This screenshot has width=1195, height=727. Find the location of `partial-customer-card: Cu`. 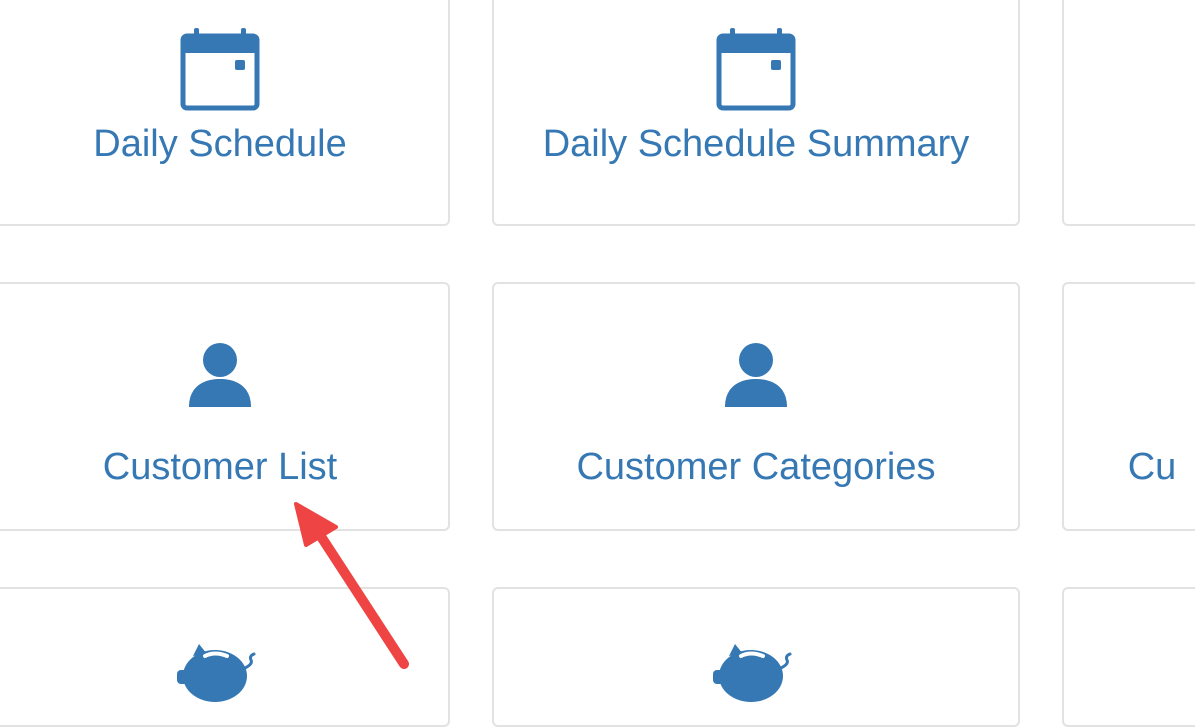

partial-customer-card: Cu is located at coordinates (1128, 406).